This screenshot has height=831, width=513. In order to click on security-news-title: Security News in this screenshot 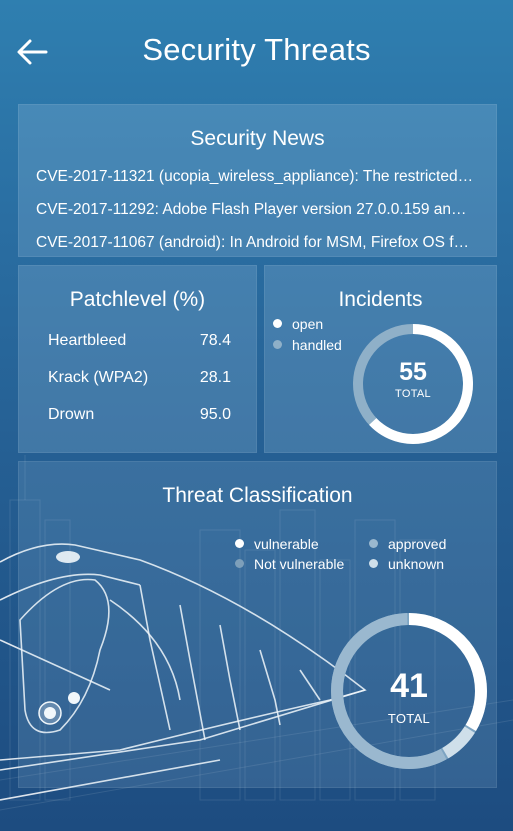, I will do `click(257, 138)`.